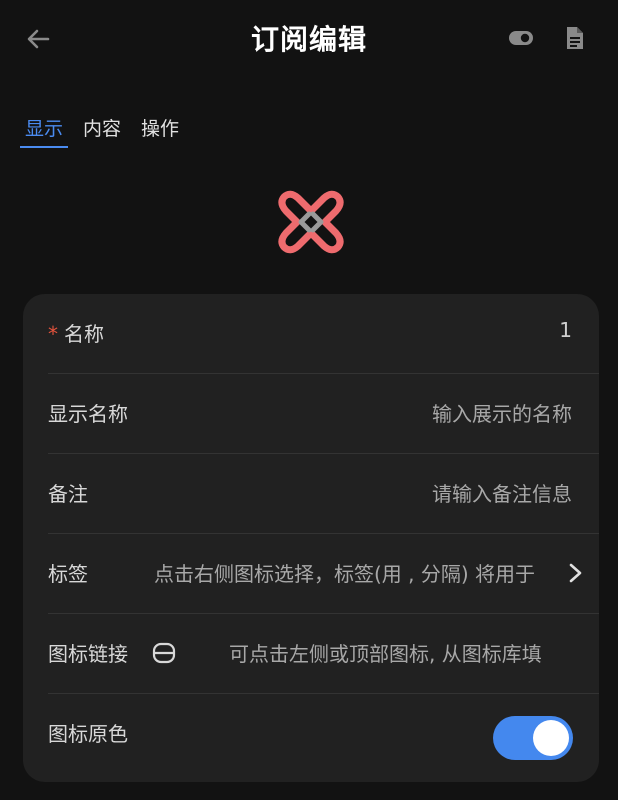  What do you see at coordinates (565, 330) in the screenshot?
I see `name-input: 1` at bounding box center [565, 330].